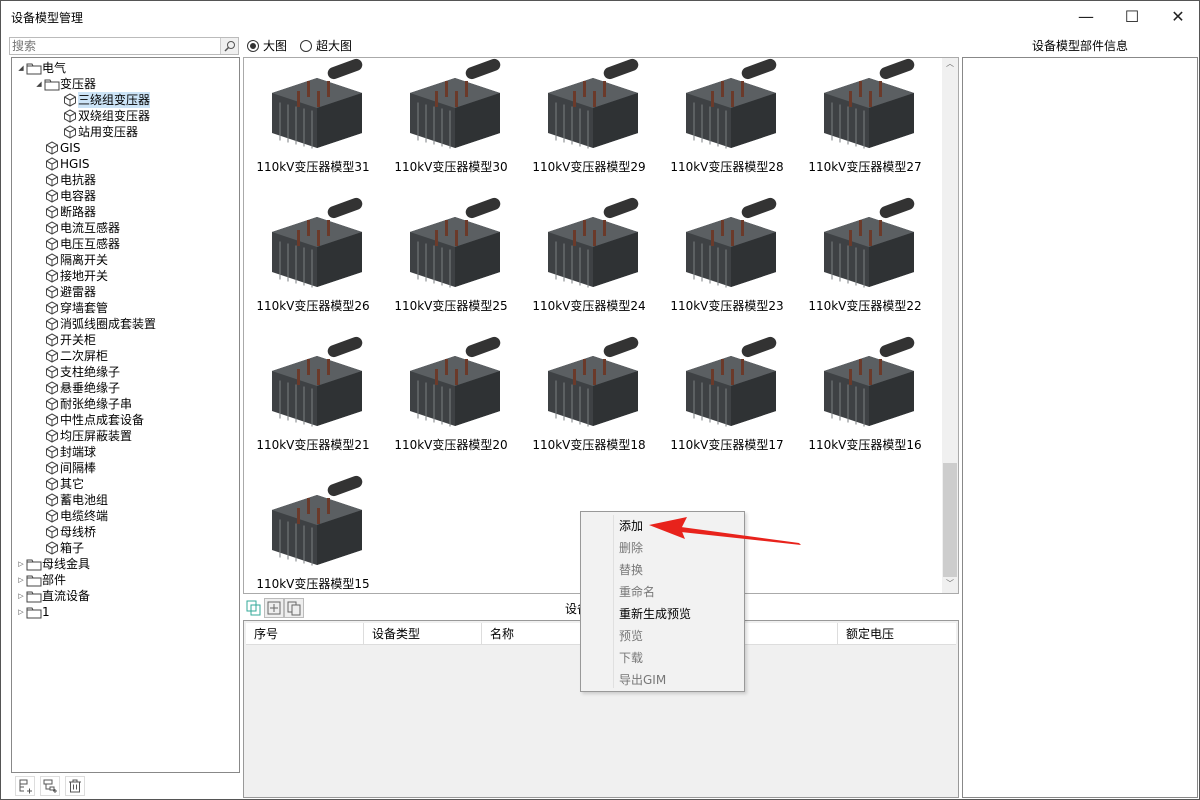 The width and height of the screenshot is (1200, 800). What do you see at coordinates (731, 405) in the screenshot?
I see `model-thumbnail: 110kV变压器模型17` at bounding box center [731, 405].